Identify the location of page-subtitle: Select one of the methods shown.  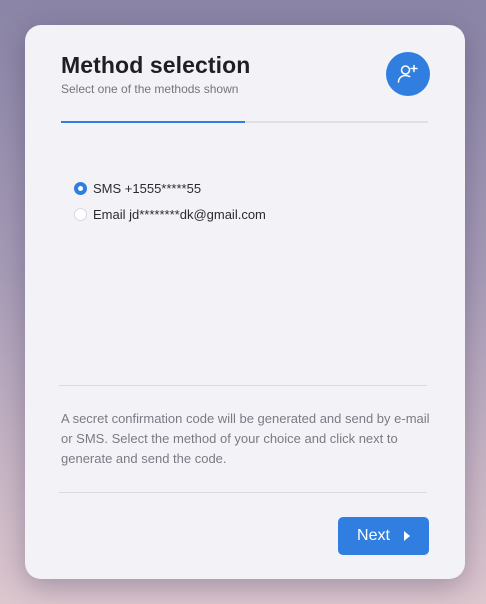
(150, 89).